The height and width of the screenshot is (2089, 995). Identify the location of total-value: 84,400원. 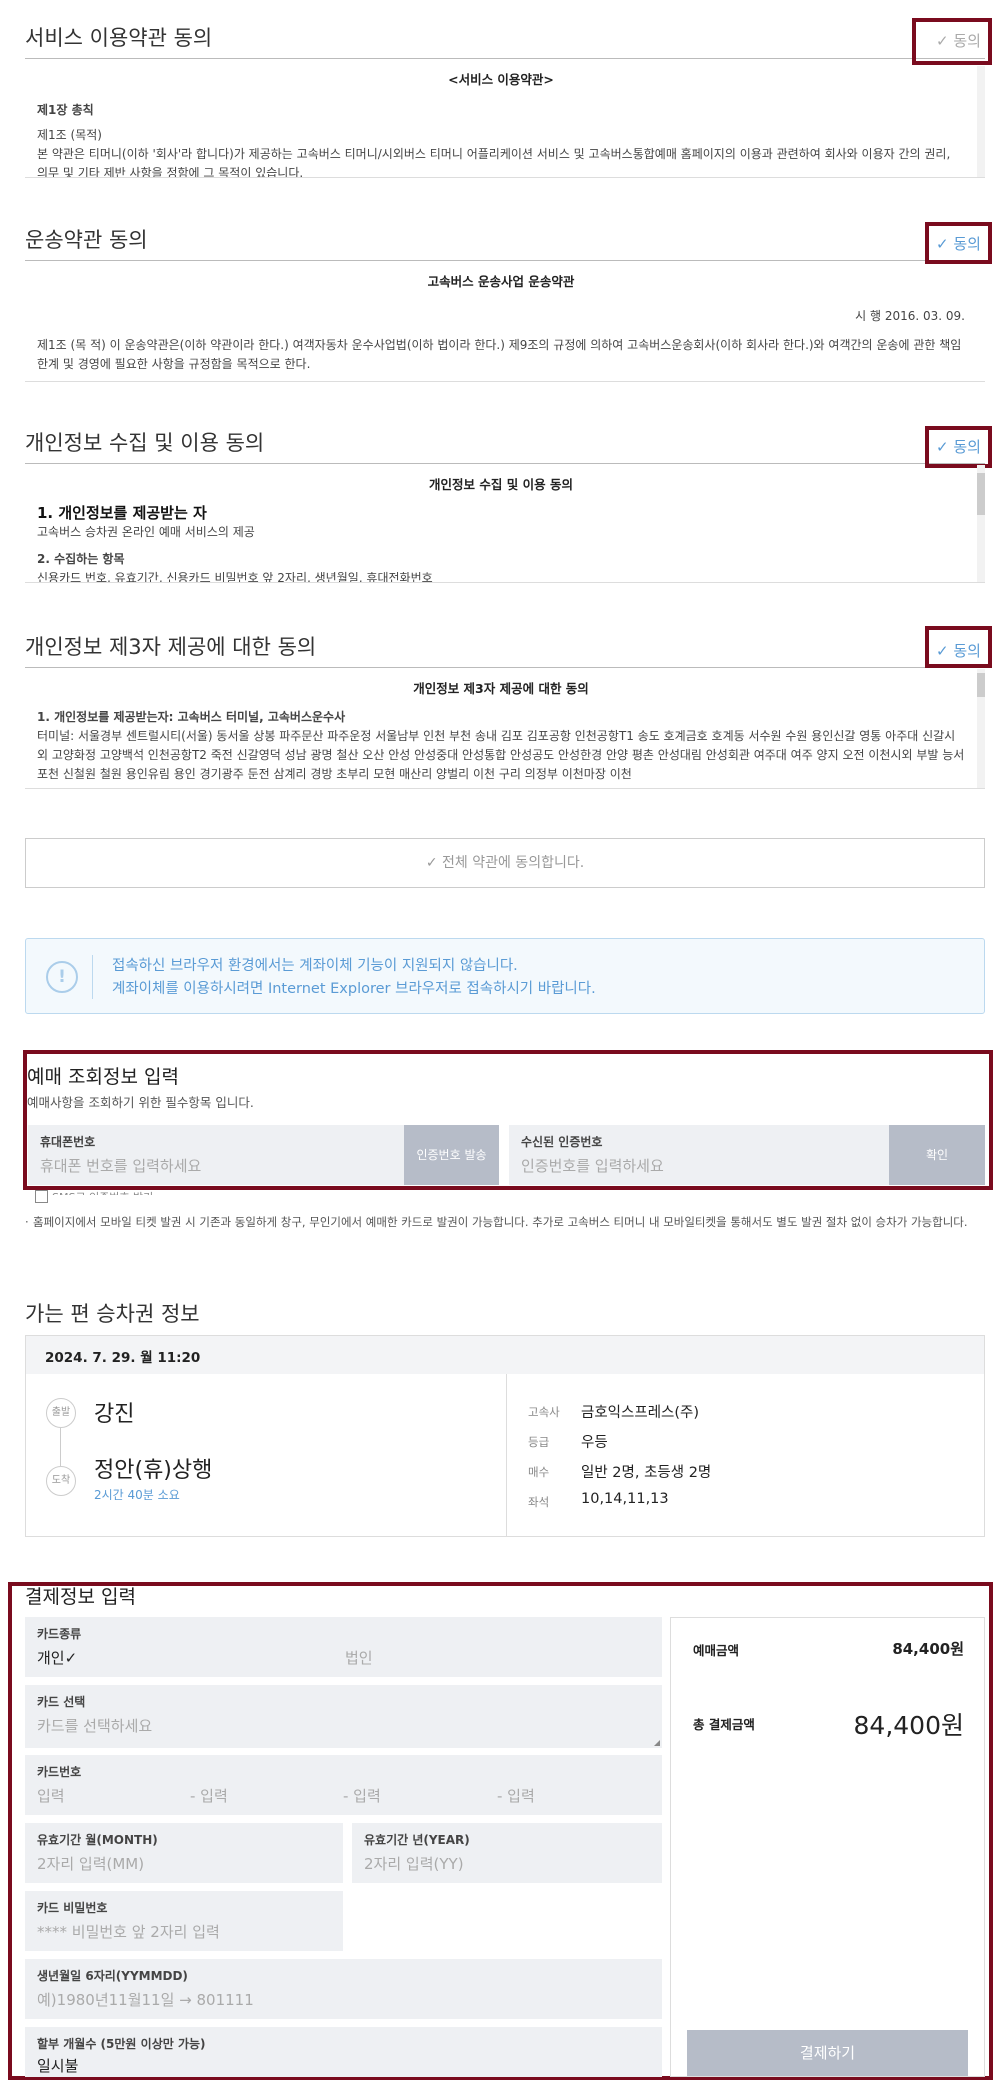
(908, 1725).